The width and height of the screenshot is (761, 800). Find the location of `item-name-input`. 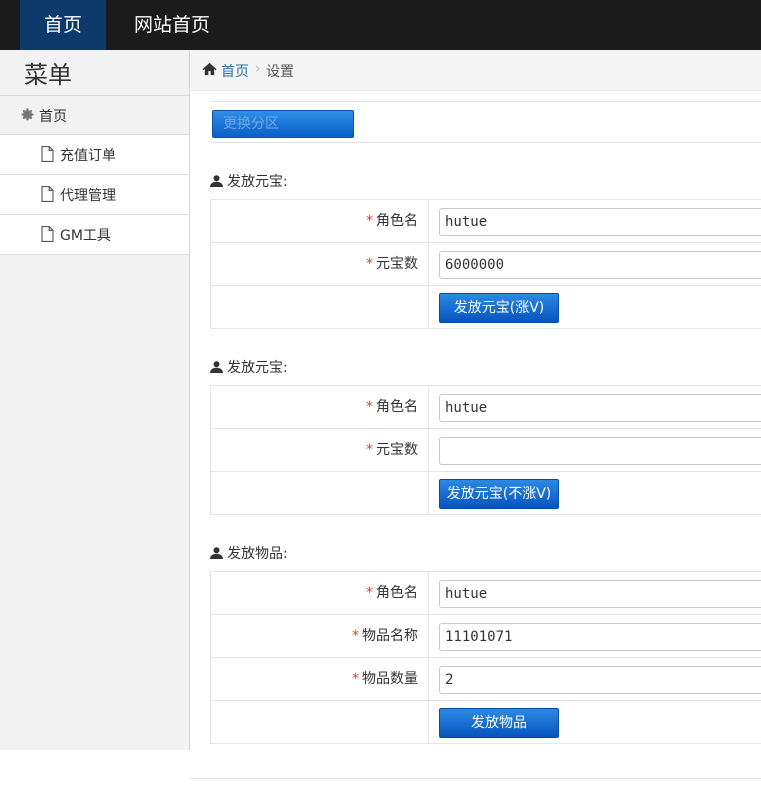

item-name-input is located at coordinates (600, 637).